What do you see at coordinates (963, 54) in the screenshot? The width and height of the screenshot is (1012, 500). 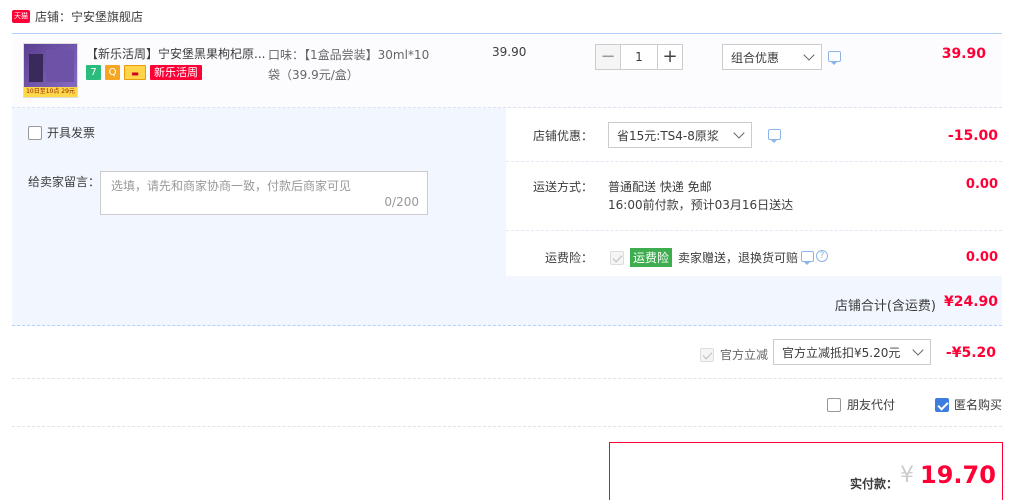 I see `row-total: 39.90` at bounding box center [963, 54].